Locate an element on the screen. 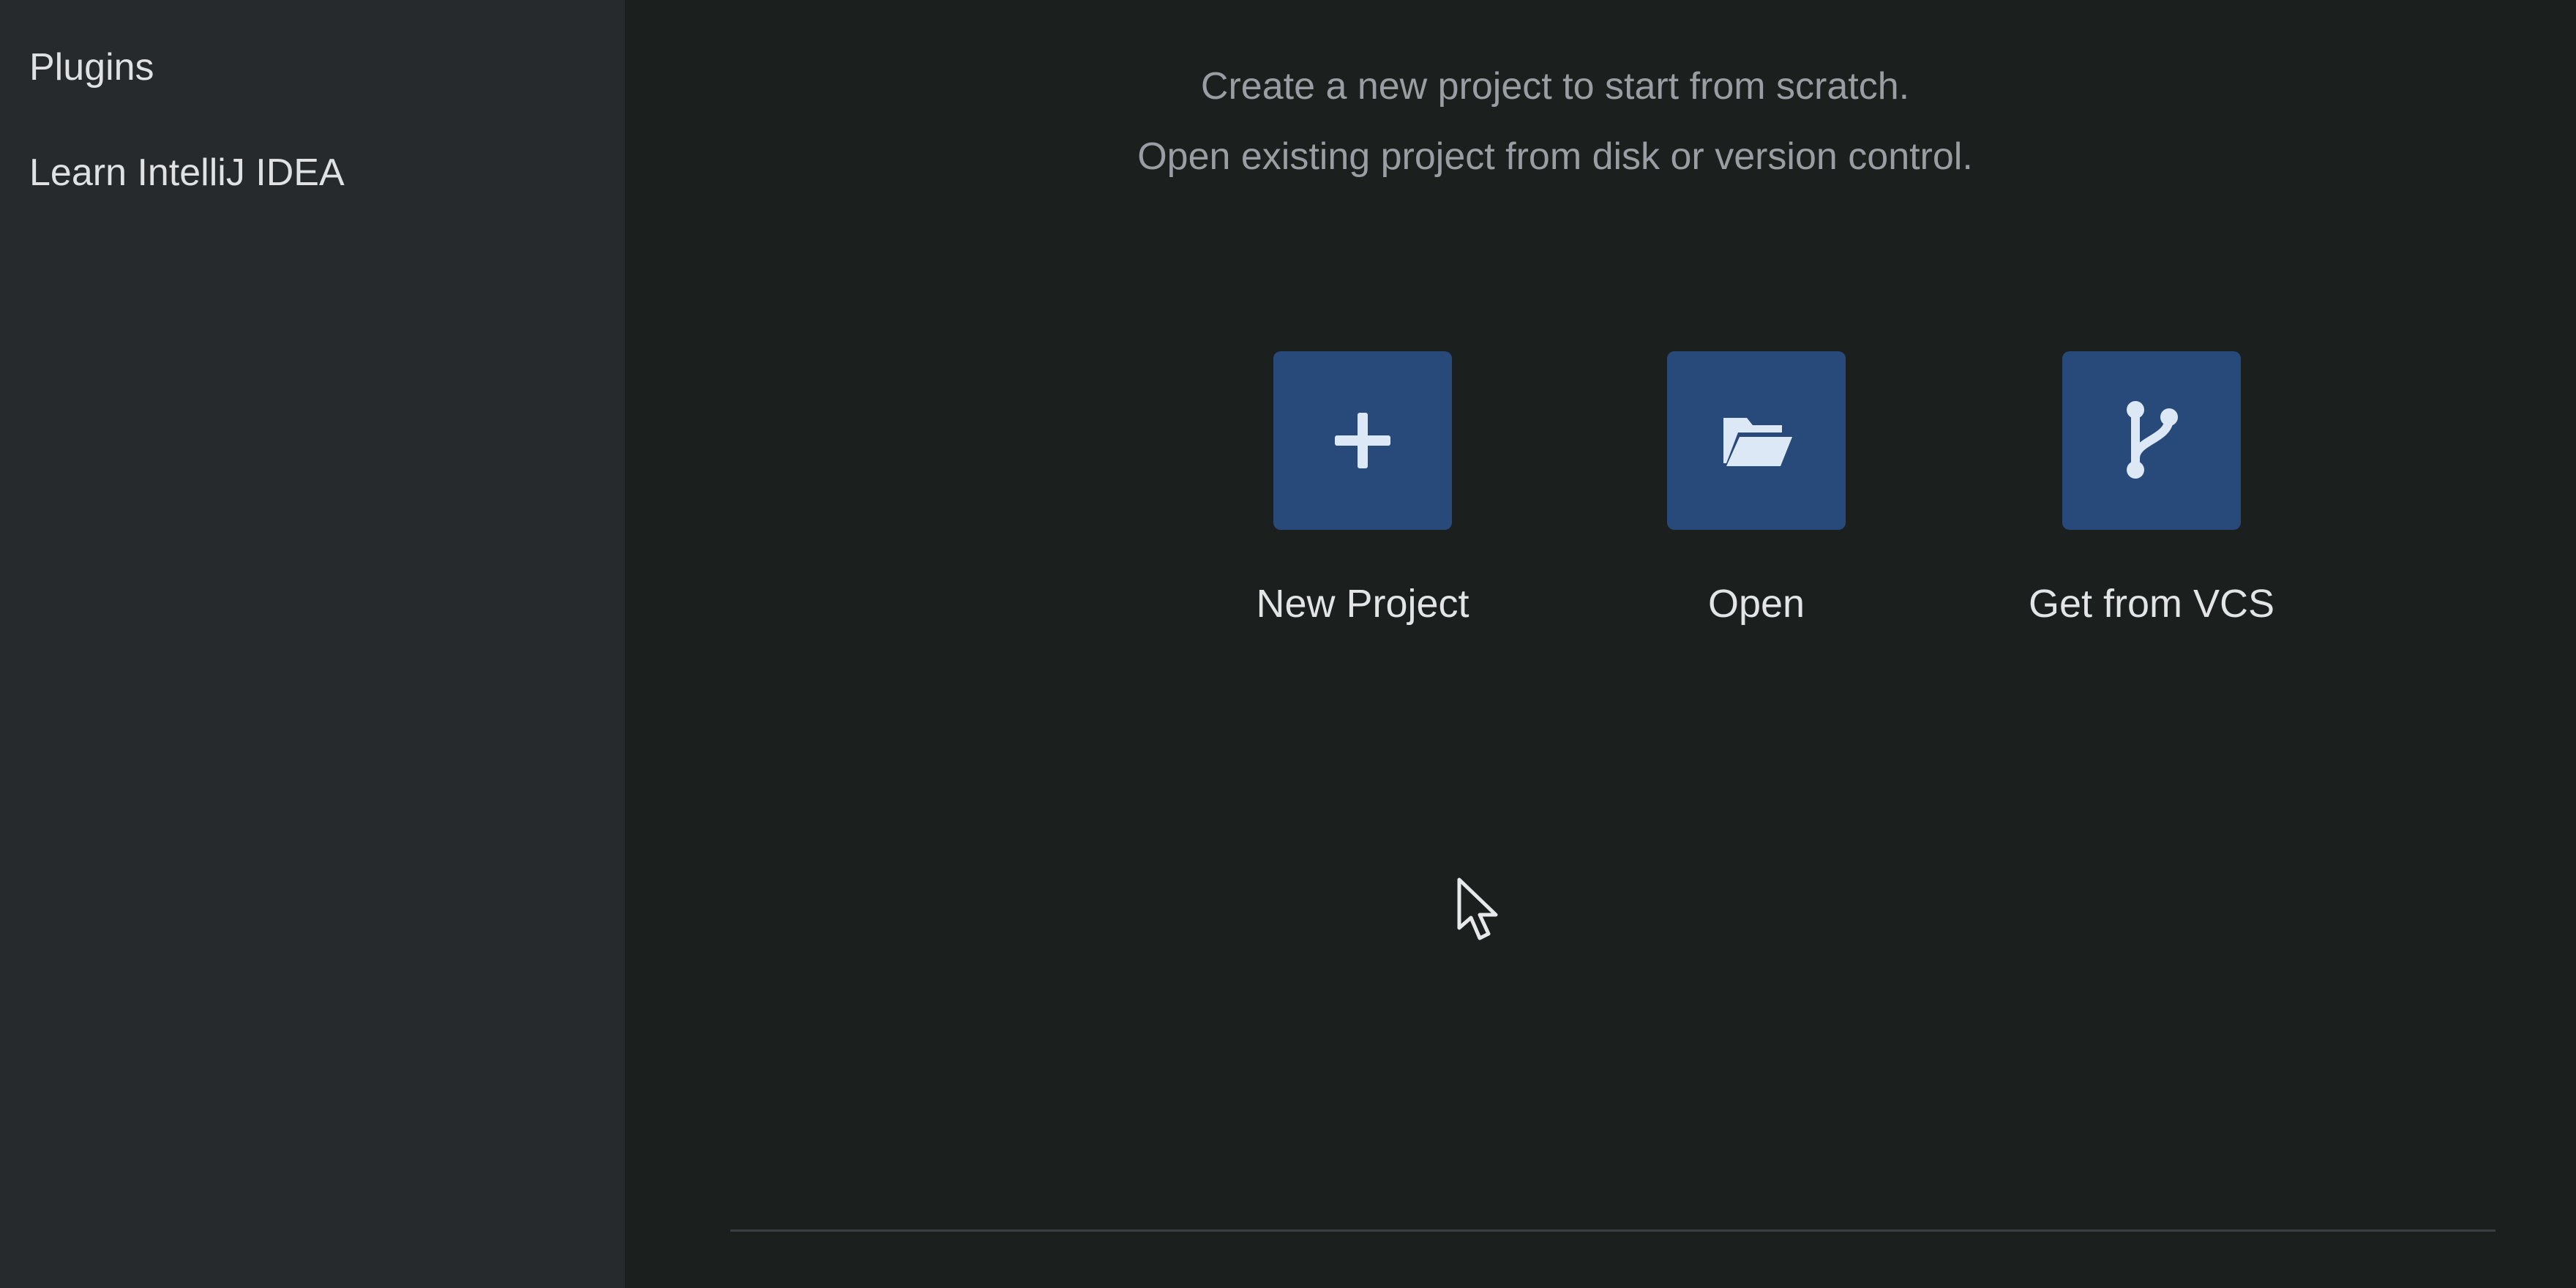  open-button is located at coordinates (1756, 440).